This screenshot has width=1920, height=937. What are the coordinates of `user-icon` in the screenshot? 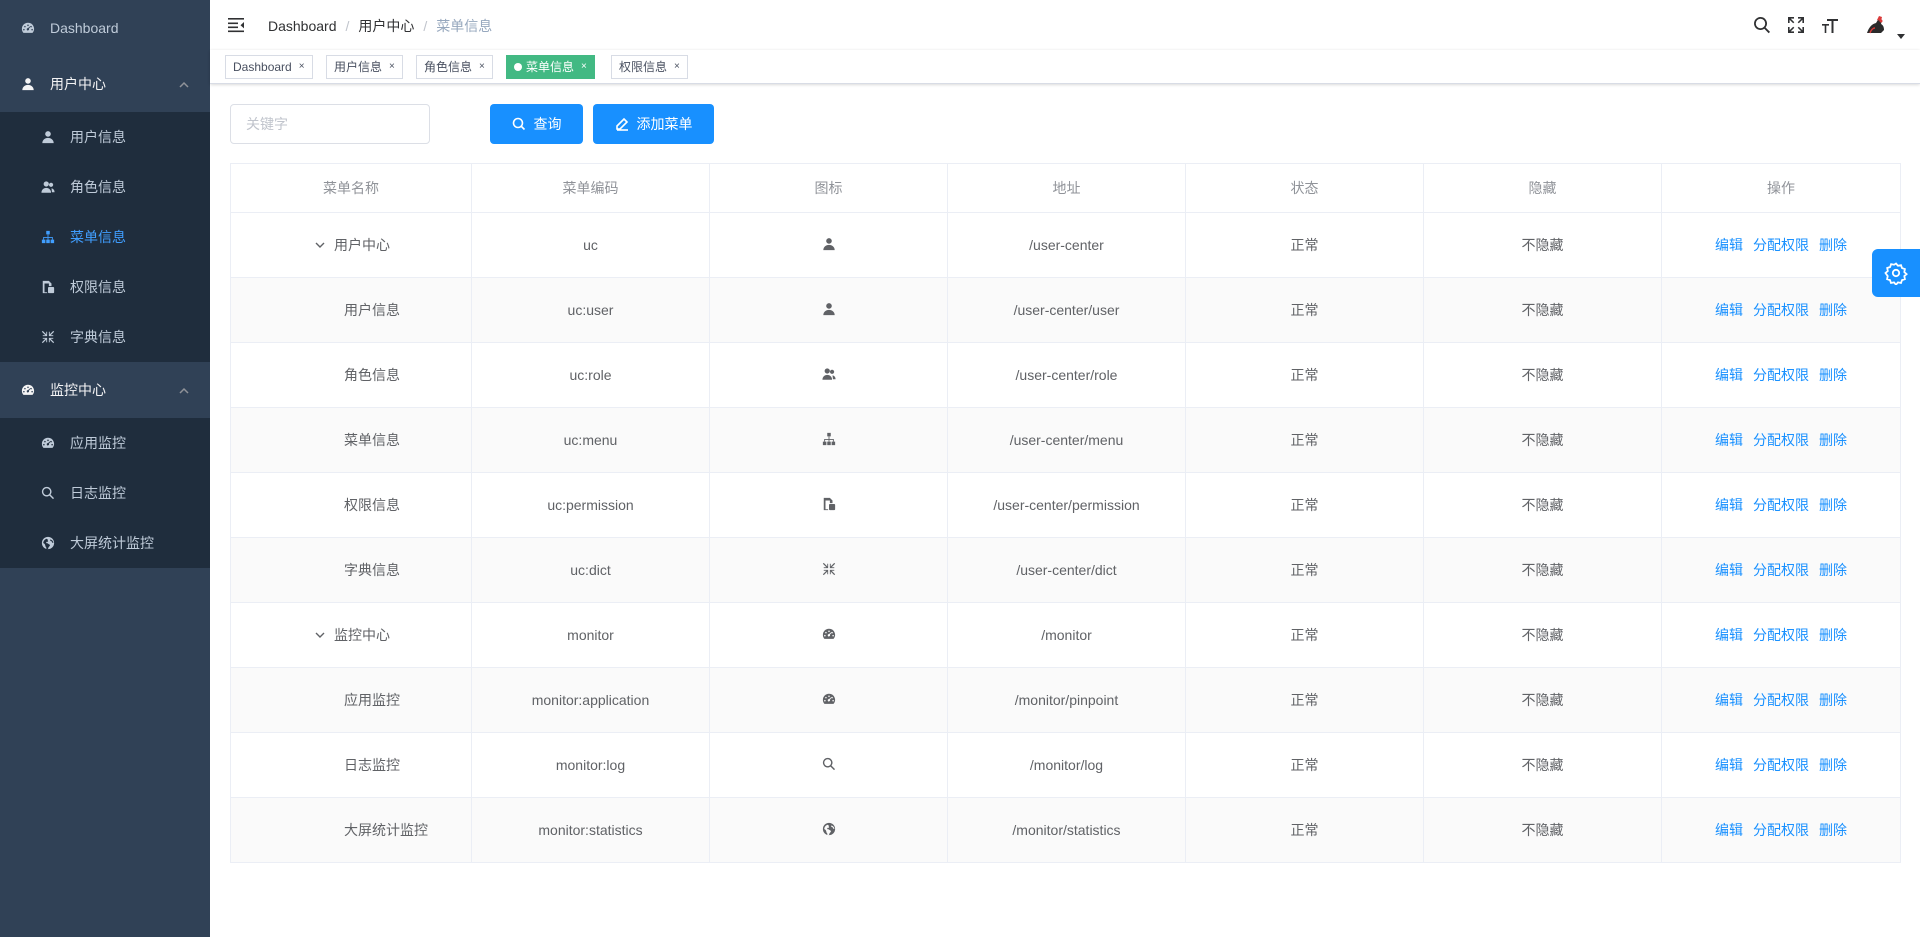 It's located at (28, 84).